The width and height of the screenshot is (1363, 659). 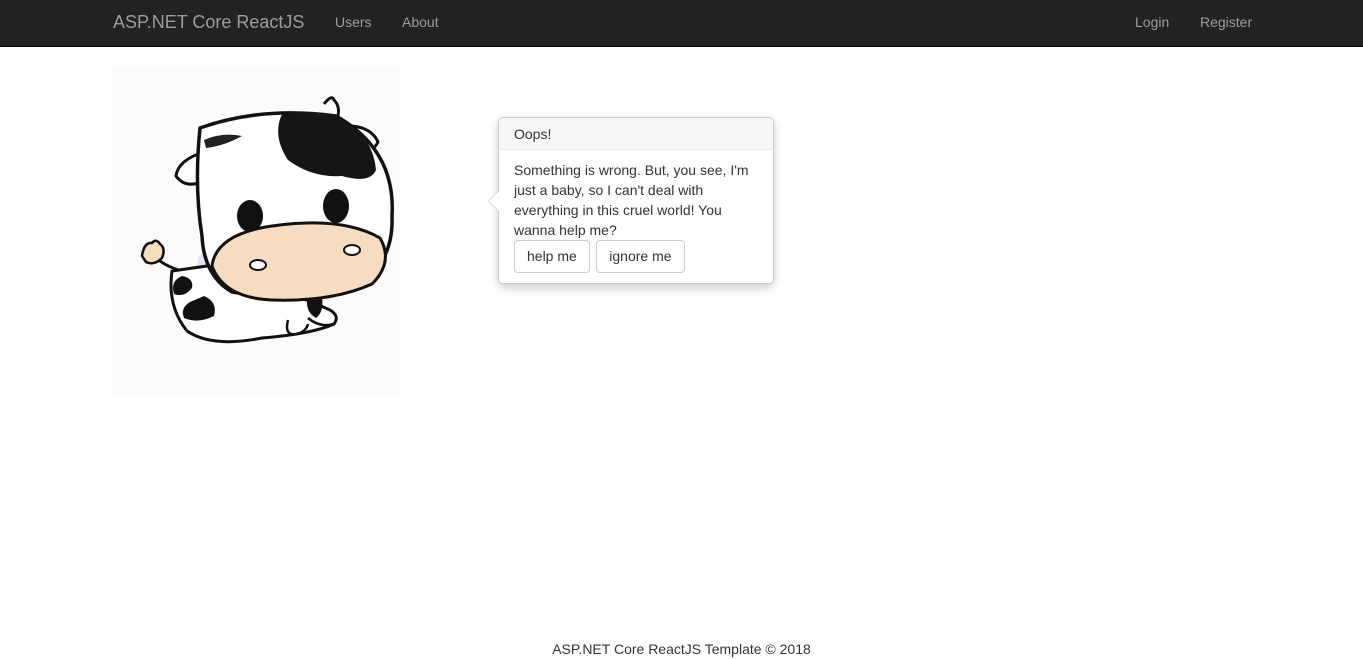 I want to click on help-me-button: help me, so click(x=552, y=256).